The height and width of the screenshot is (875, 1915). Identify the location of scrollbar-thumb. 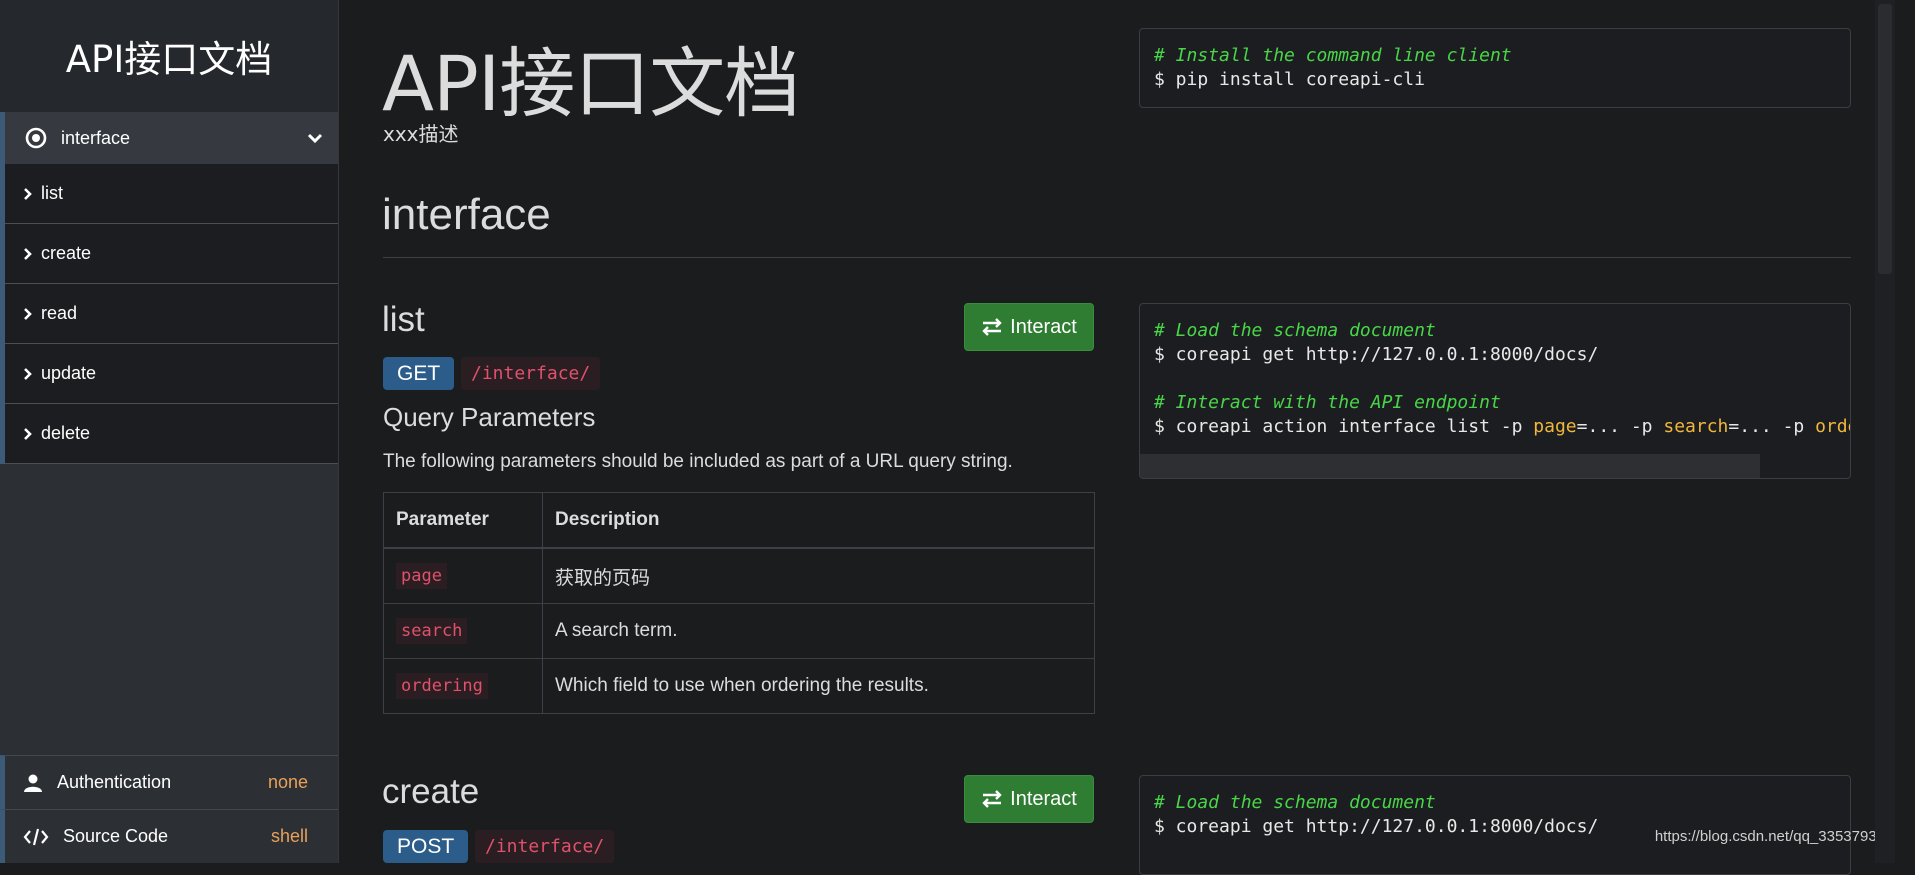
(1885, 139).